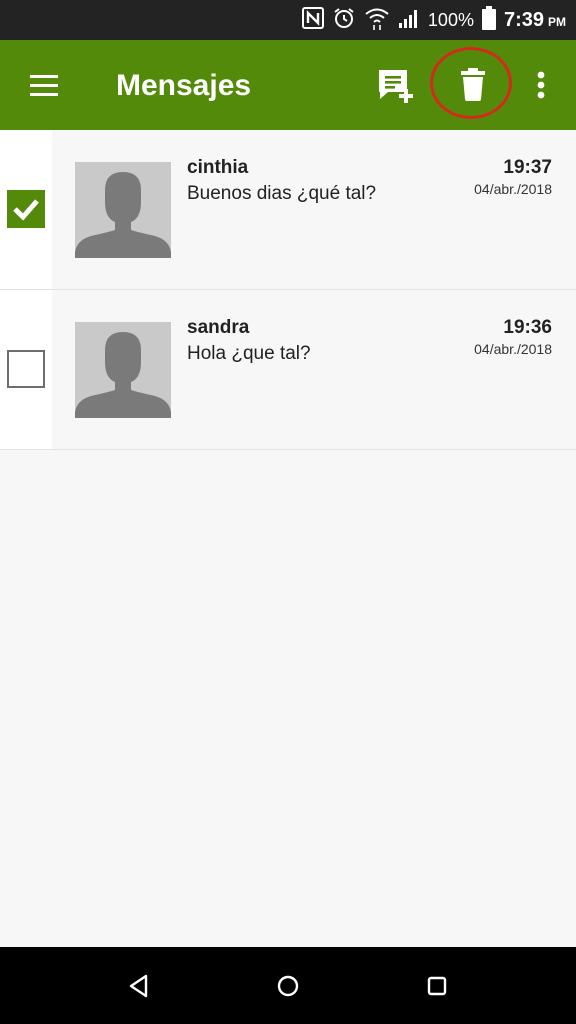 The height and width of the screenshot is (1024, 576). I want to click on back-icon, so click(139, 986).